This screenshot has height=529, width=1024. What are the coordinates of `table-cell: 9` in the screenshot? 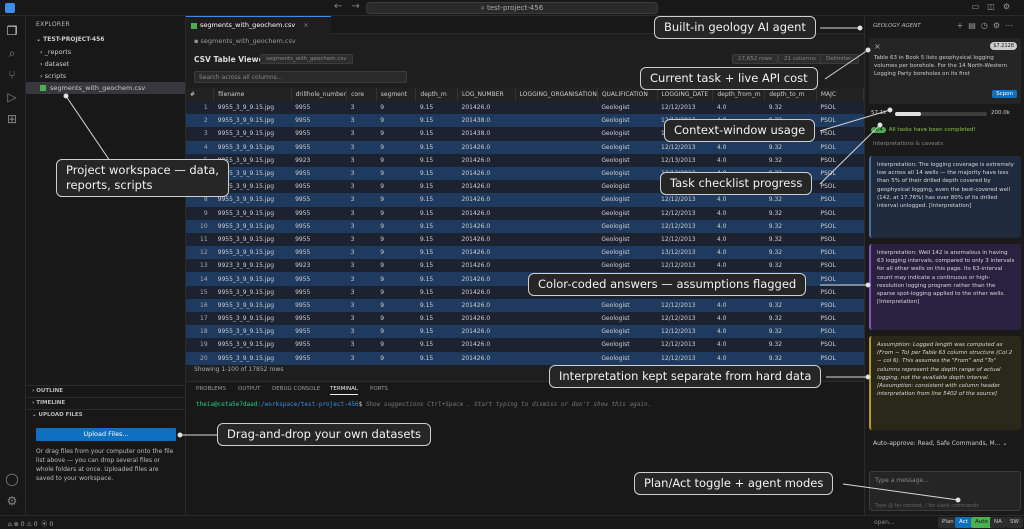 It's located at (396, 226).